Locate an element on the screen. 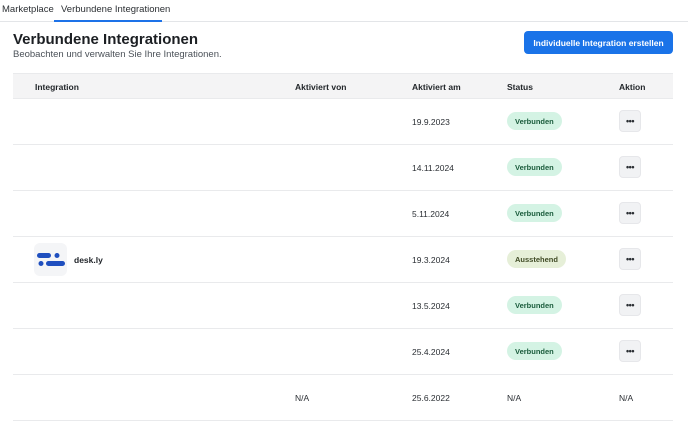 This screenshot has width=688, height=429. activated-by: N/A is located at coordinates (302, 398).